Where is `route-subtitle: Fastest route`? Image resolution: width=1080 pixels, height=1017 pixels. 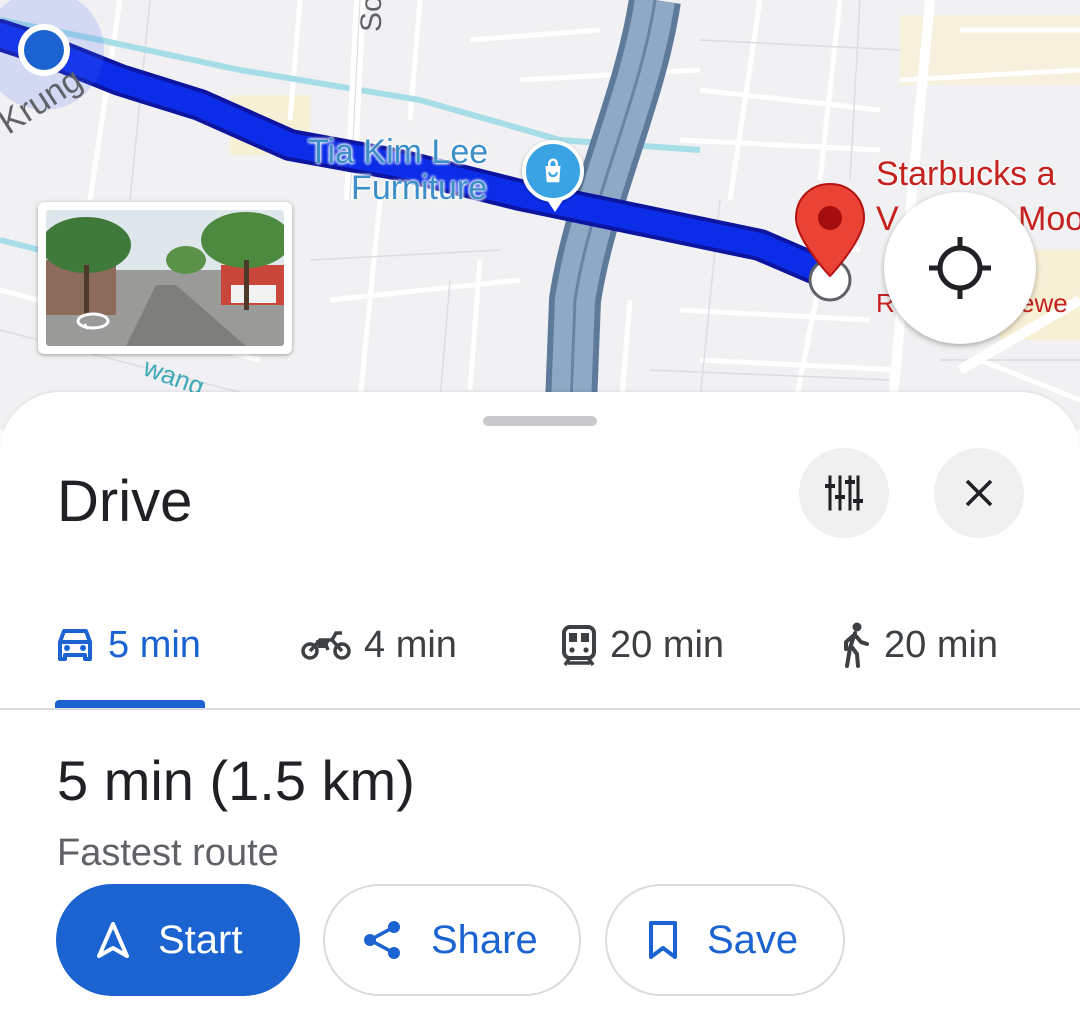
route-subtitle: Fastest route is located at coordinates (168, 853).